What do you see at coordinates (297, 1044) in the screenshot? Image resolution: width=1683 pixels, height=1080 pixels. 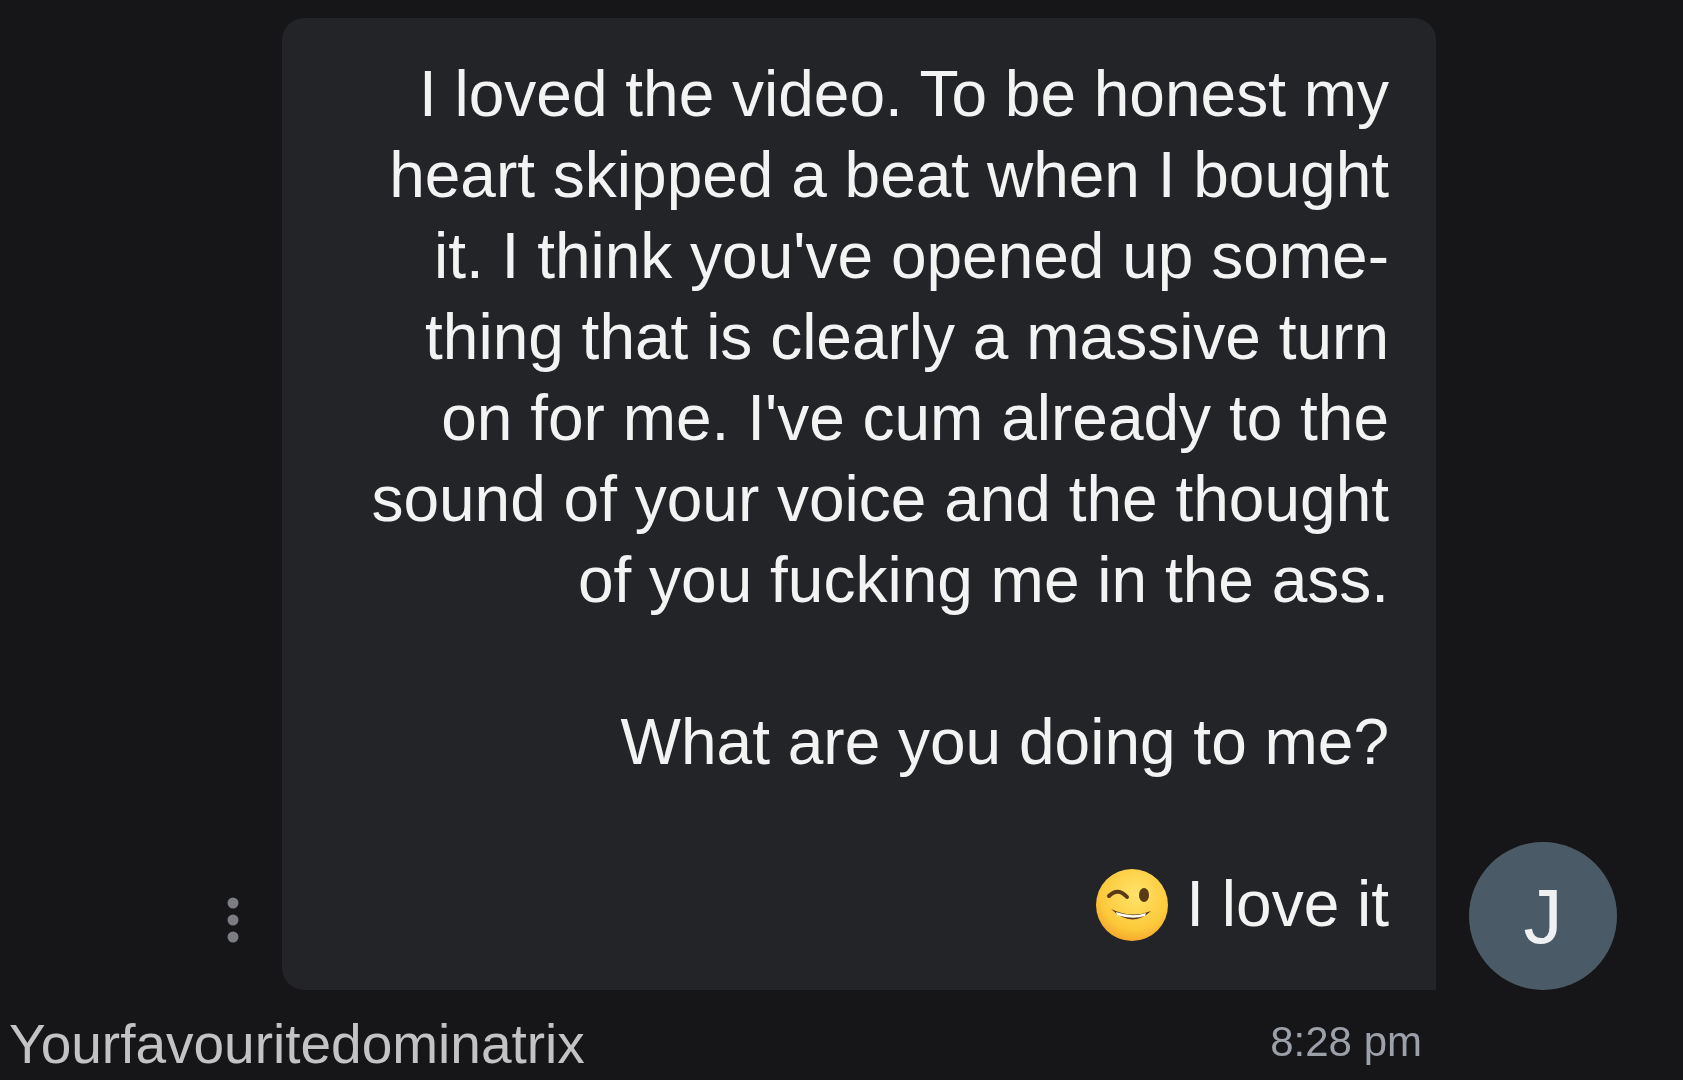 I see `sender-name: Yourfavouritedominatrix` at bounding box center [297, 1044].